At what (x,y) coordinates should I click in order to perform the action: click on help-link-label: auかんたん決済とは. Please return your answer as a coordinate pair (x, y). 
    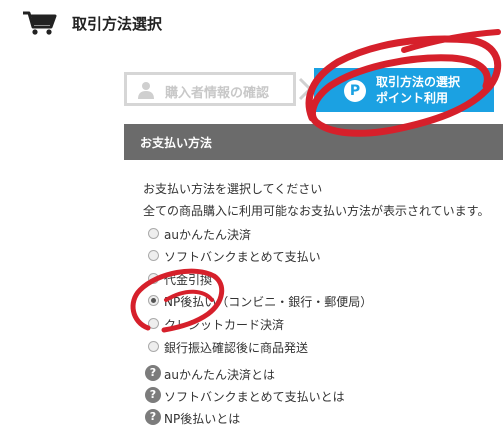
    Looking at the image, I should click on (219, 374).